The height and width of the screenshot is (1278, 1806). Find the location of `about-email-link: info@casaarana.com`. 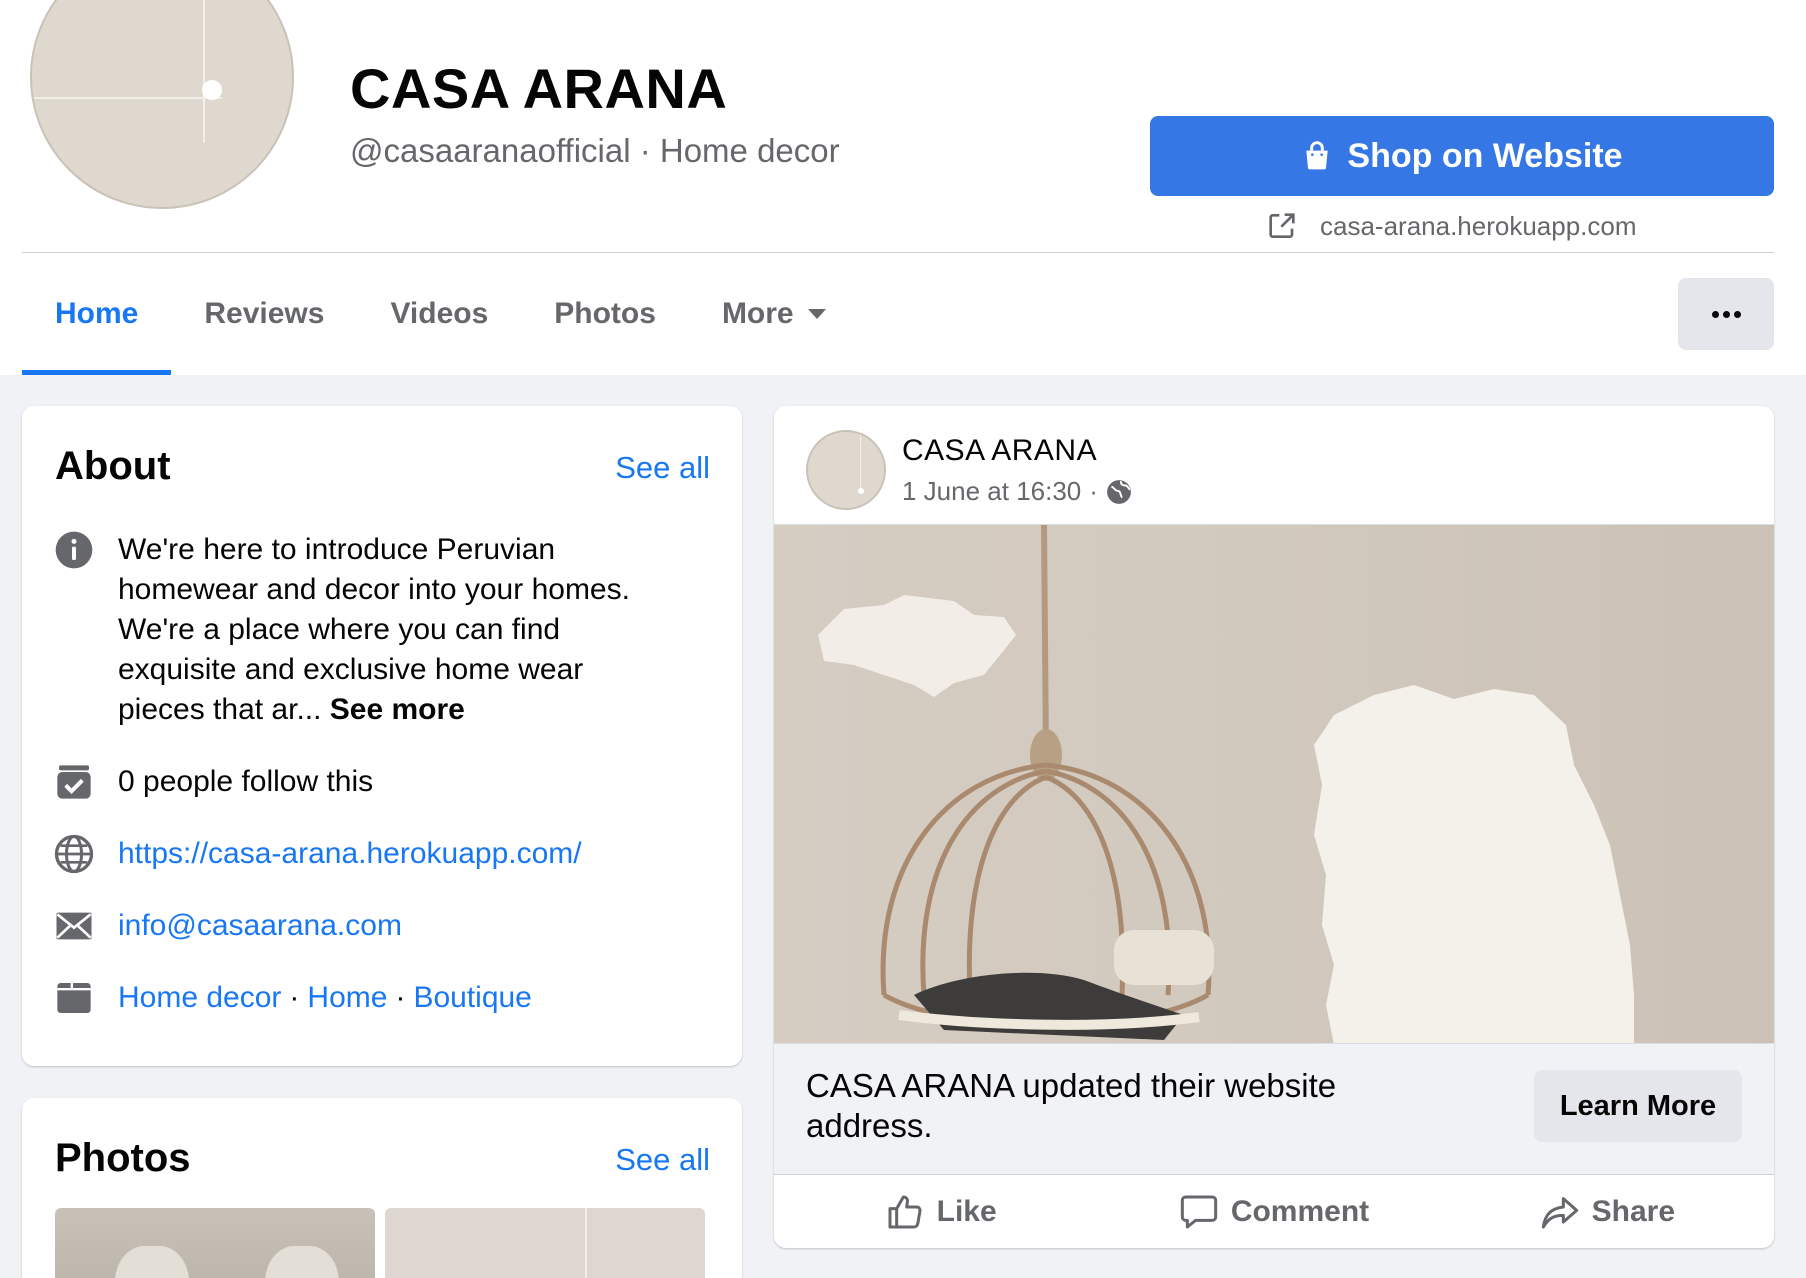

about-email-link: info@casaarana.com is located at coordinates (260, 926).